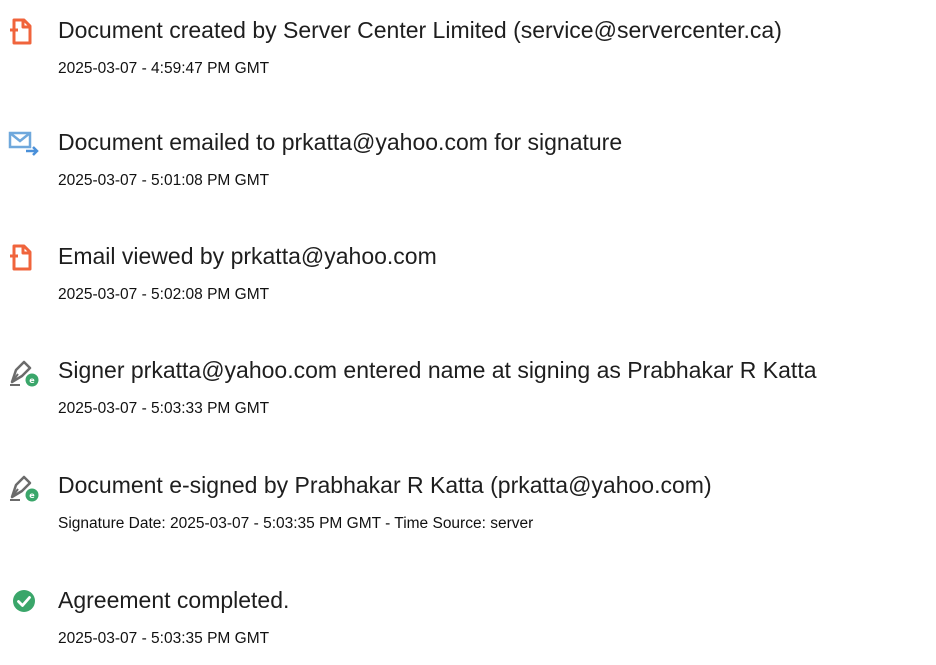  I want to click on document-created-icon, so click(23, 32).